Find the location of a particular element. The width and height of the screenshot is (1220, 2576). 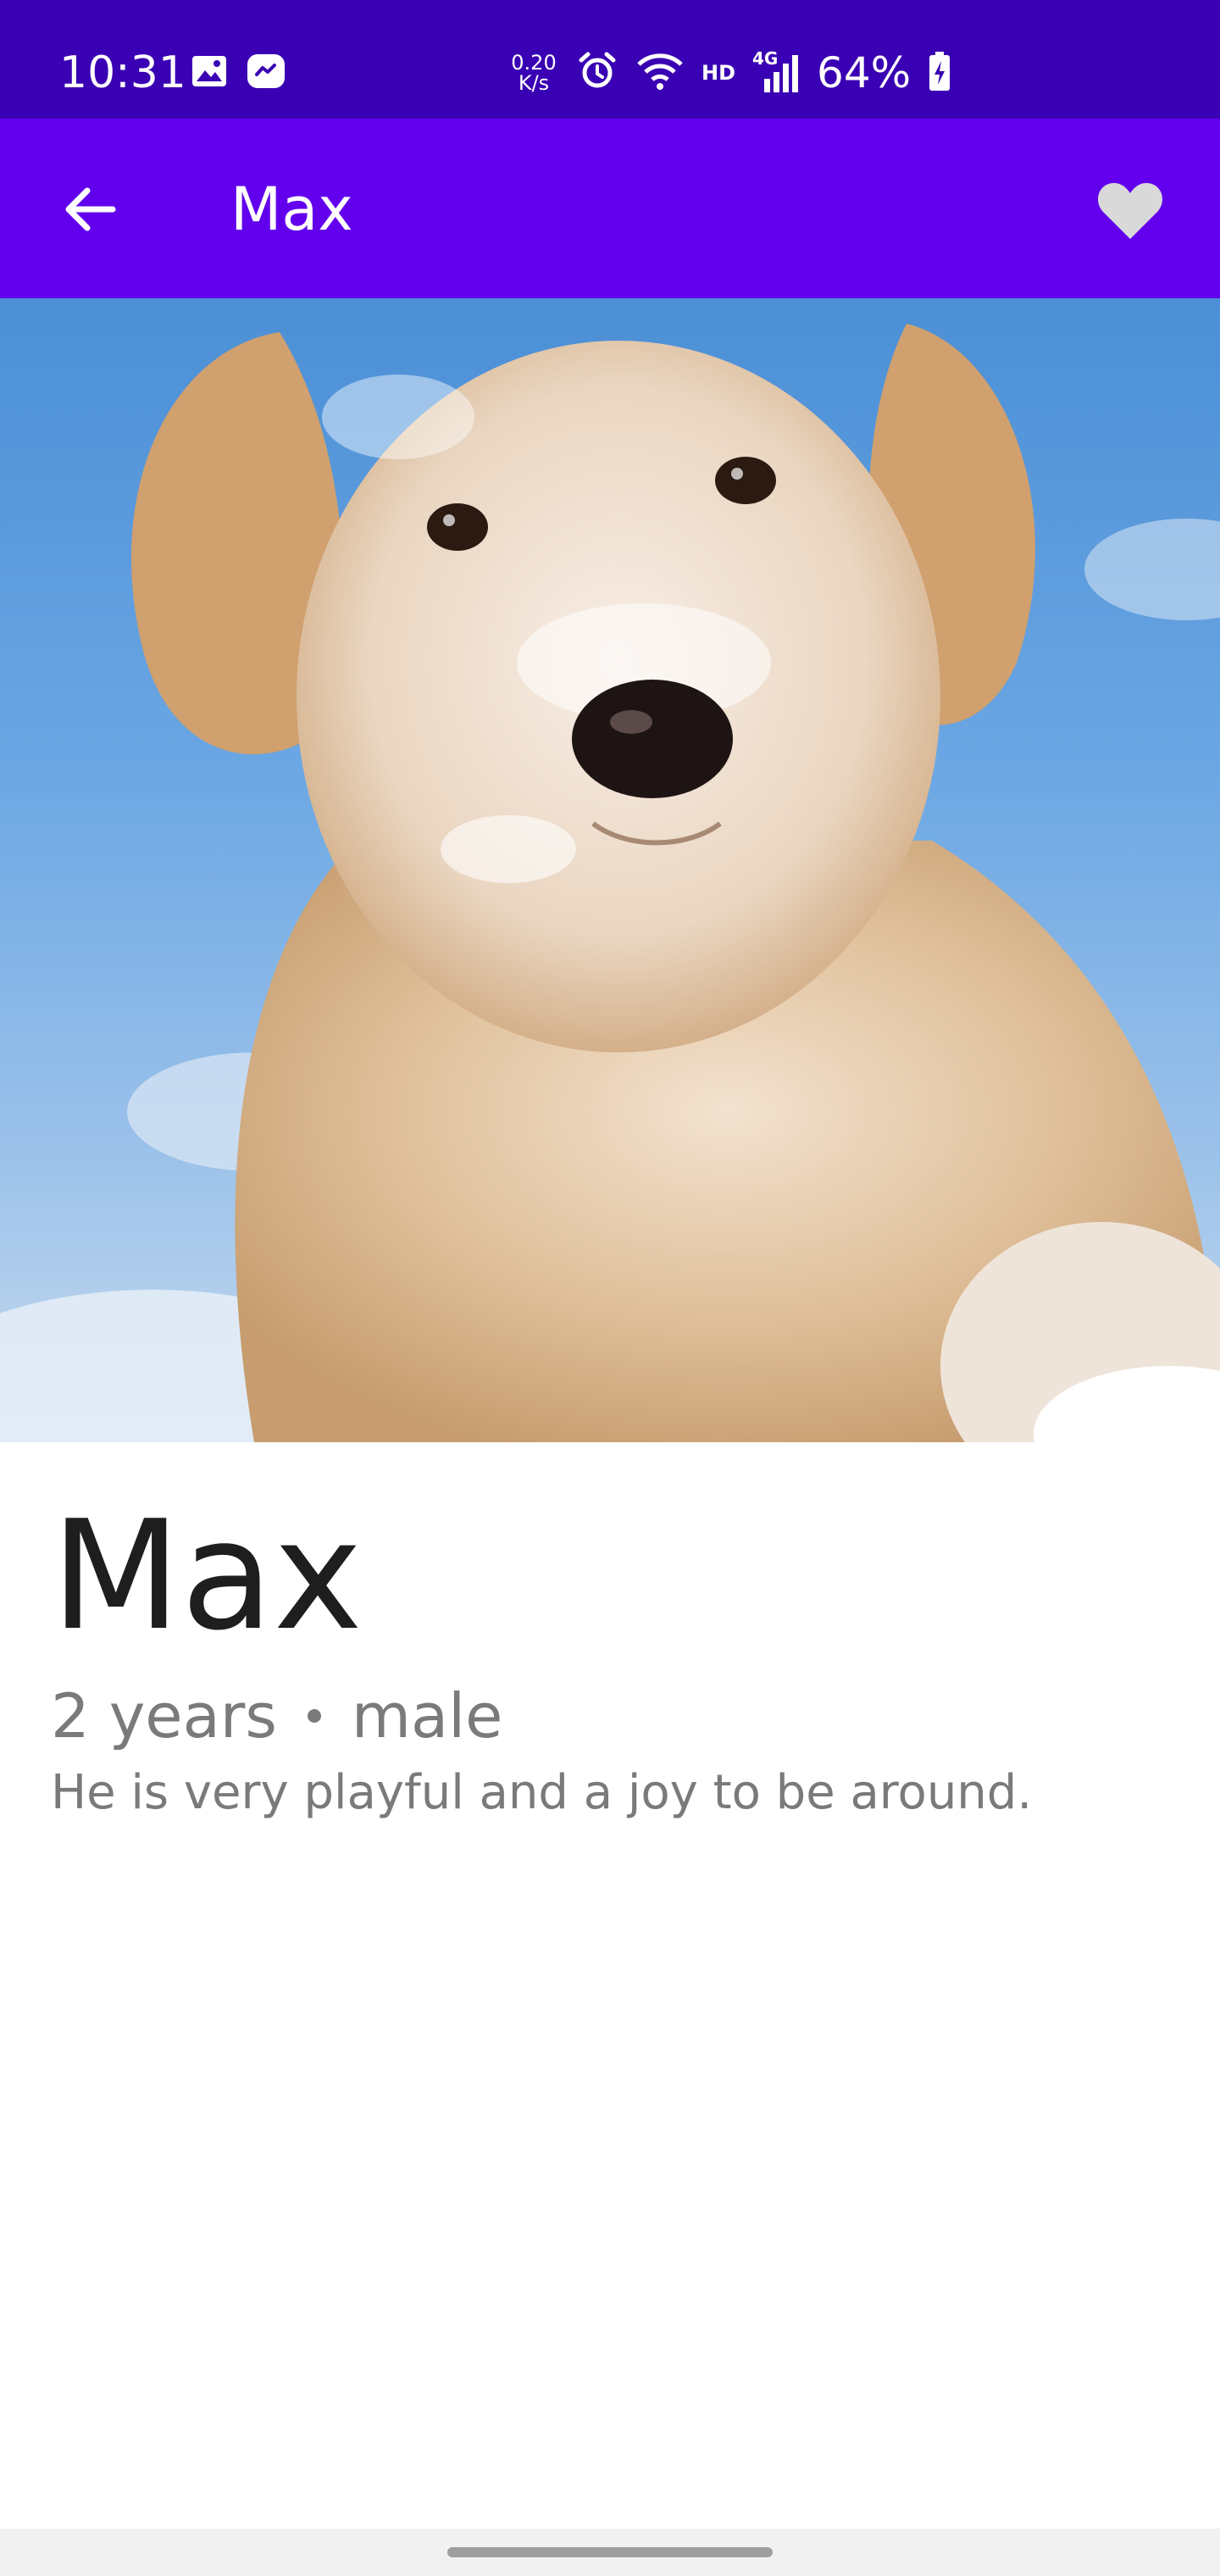

pet-name: Max is located at coordinates (207, 1575).